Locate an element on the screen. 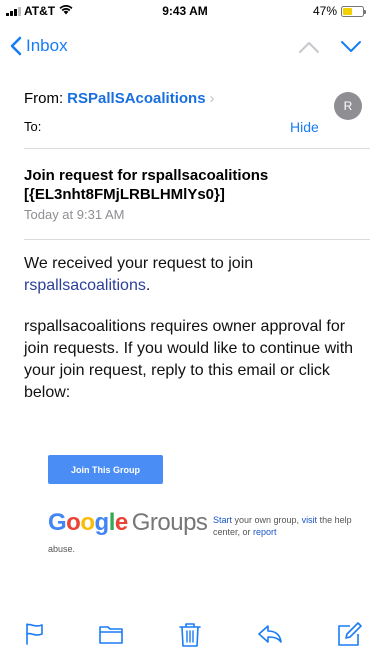 The width and height of the screenshot is (370, 653). chevron-right-icon: › is located at coordinates (212, 98).